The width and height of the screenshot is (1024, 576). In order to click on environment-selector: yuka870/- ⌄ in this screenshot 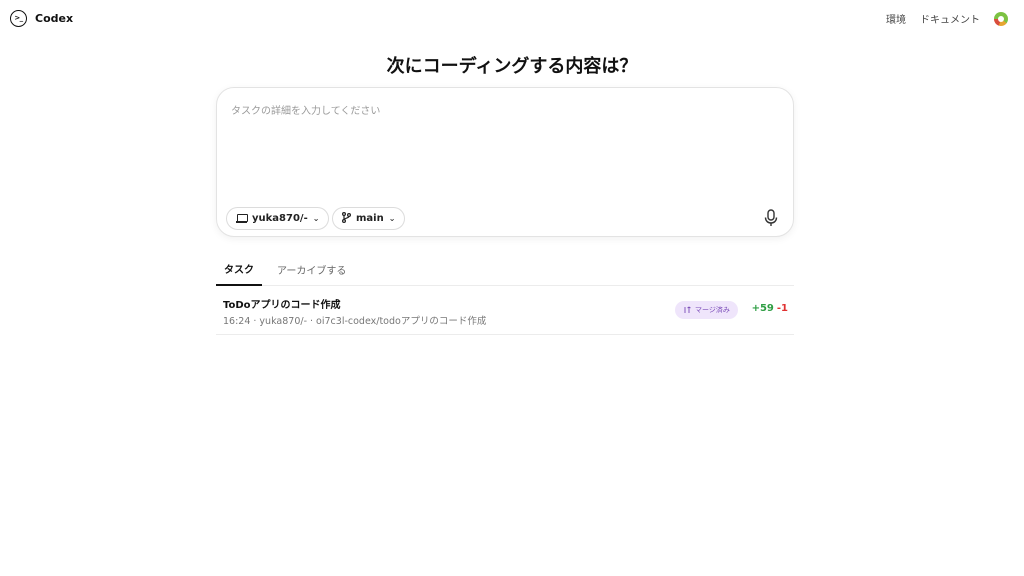, I will do `click(278, 218)`.